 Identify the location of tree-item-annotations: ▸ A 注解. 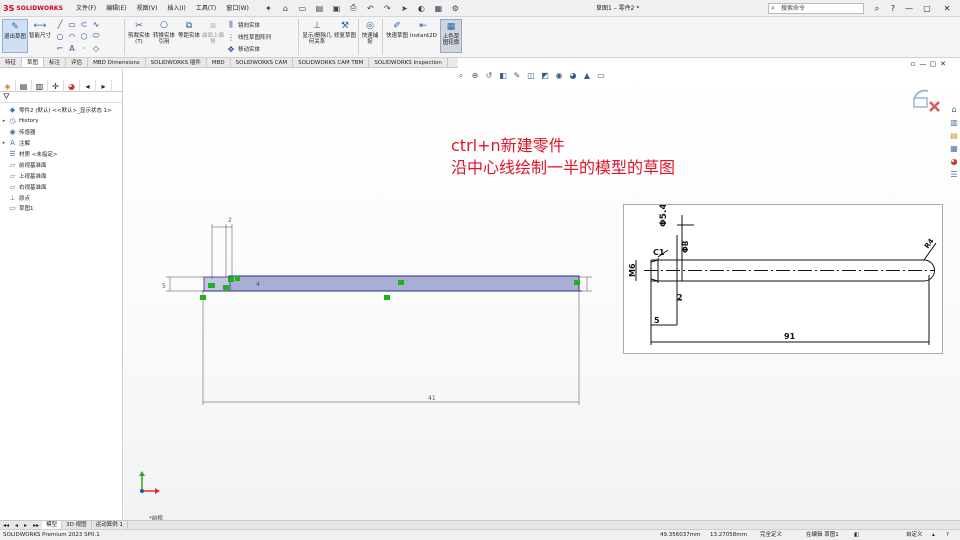
(61, 143).